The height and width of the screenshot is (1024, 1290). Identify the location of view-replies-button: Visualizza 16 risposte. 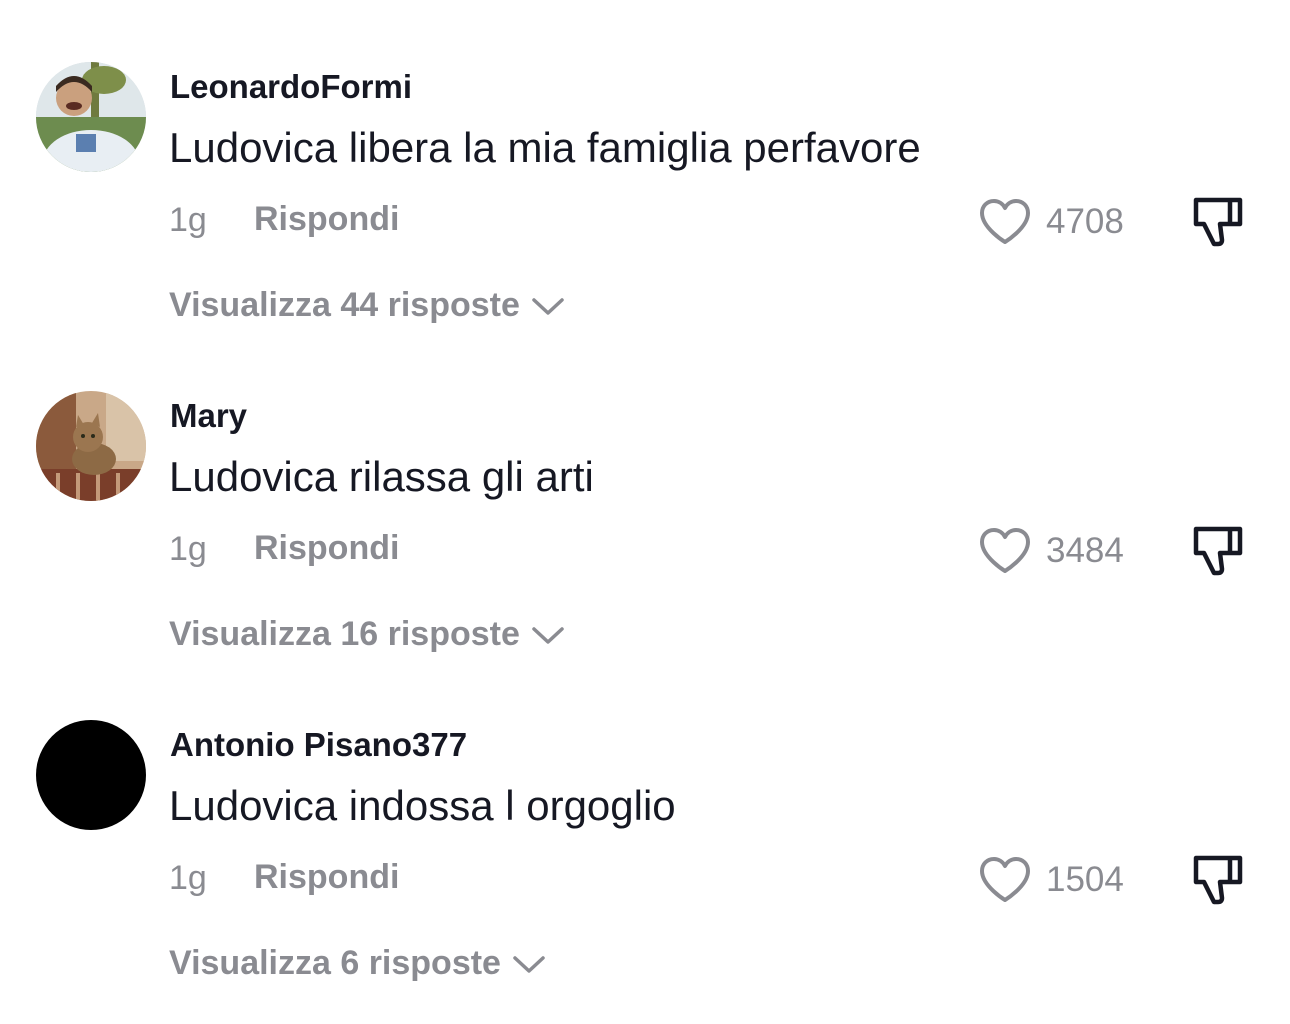
(367, 634).